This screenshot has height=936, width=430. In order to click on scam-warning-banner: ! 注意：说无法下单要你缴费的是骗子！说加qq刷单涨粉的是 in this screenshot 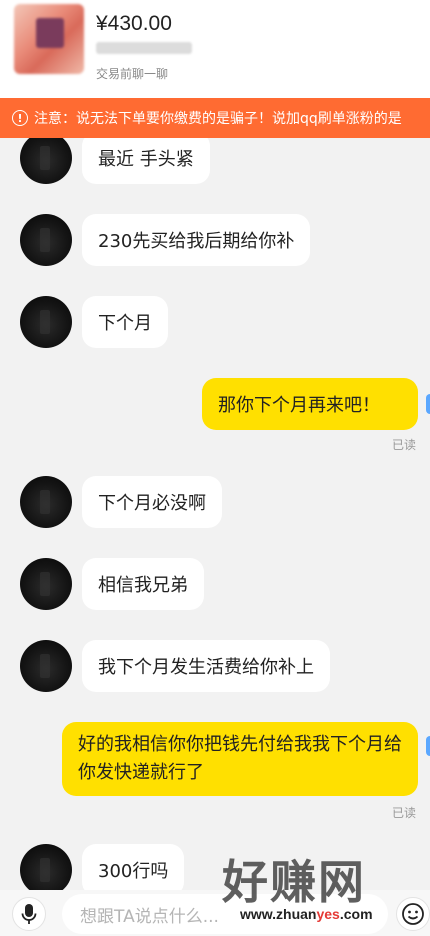, I will do `click(215, 118)`.